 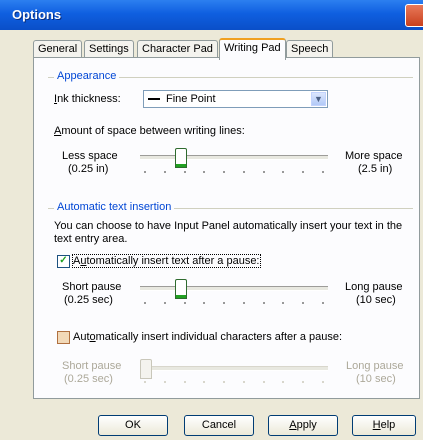 What do you see at coordinates (235, 99) in the screenshot?
I see `ink-thickness-dropdown: Fine Point ▼` at bounding box center [235, 99].